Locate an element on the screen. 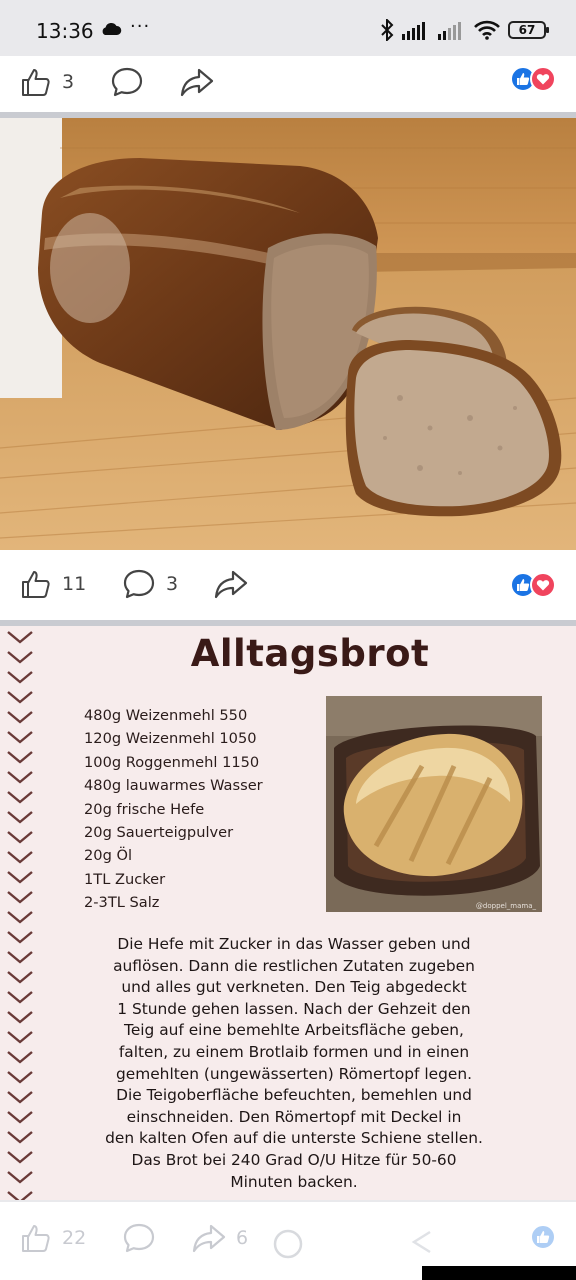  chevron-border-decoration is located at coordinates (20, 915).